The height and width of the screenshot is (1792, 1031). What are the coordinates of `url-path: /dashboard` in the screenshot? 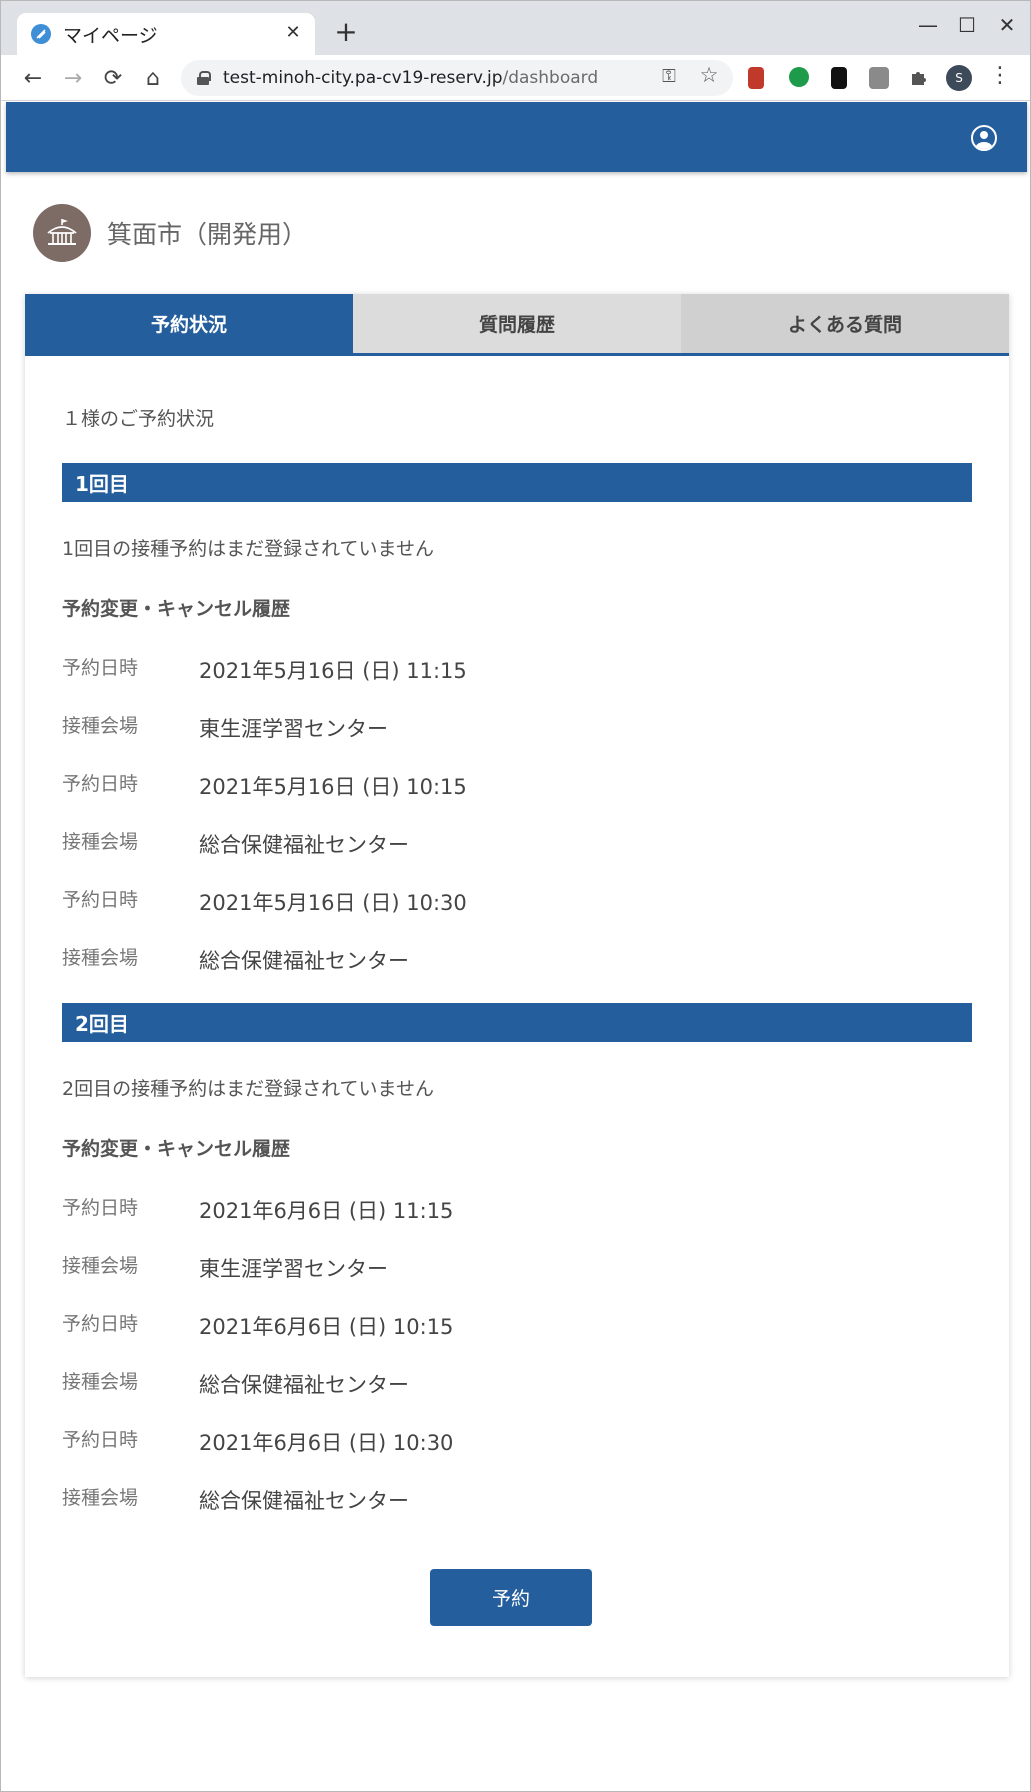 It's located at (550, 78).